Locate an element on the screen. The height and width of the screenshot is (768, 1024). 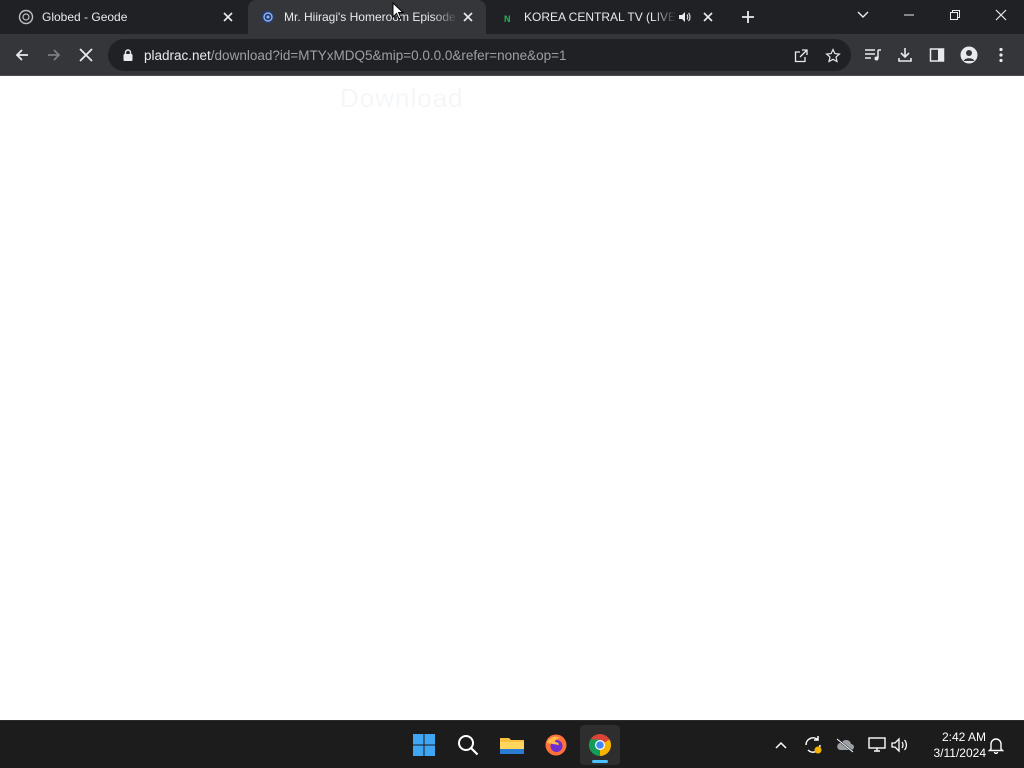
start-button is located at coordinates (424, 745).